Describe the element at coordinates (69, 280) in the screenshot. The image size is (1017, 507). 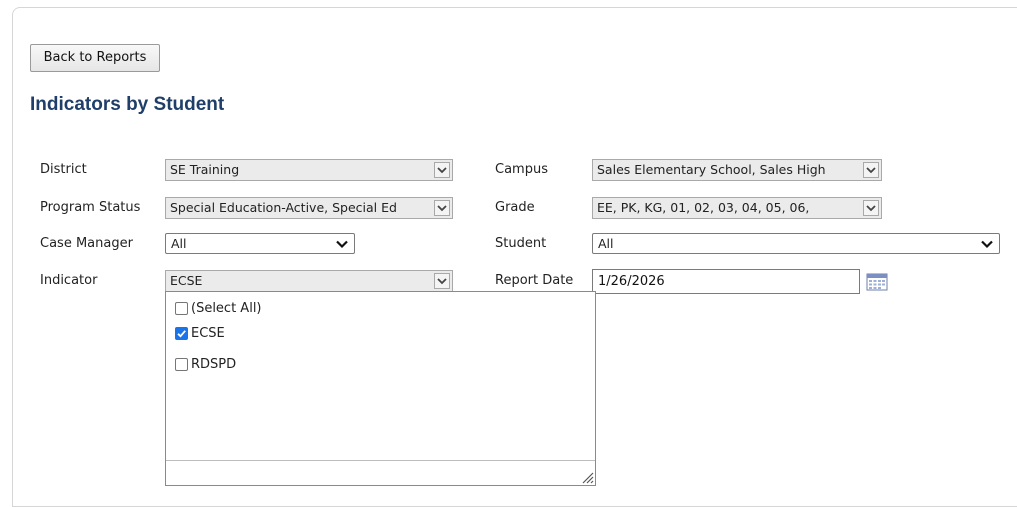
I see `indicator-label: Indicator` at that location.